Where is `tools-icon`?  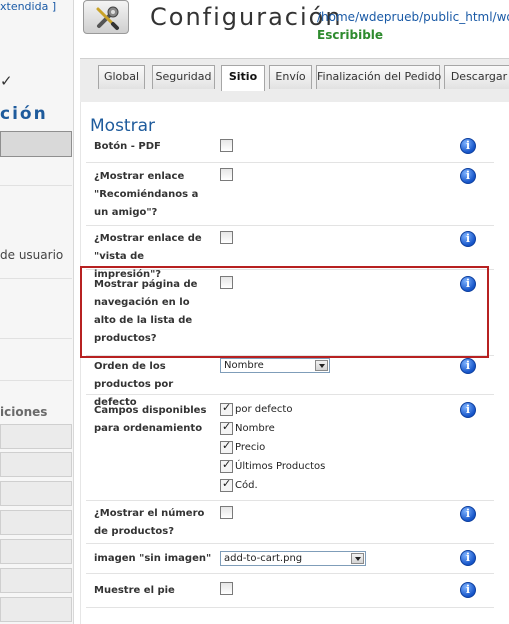 tools-icon is located at coordinates (106, 17).